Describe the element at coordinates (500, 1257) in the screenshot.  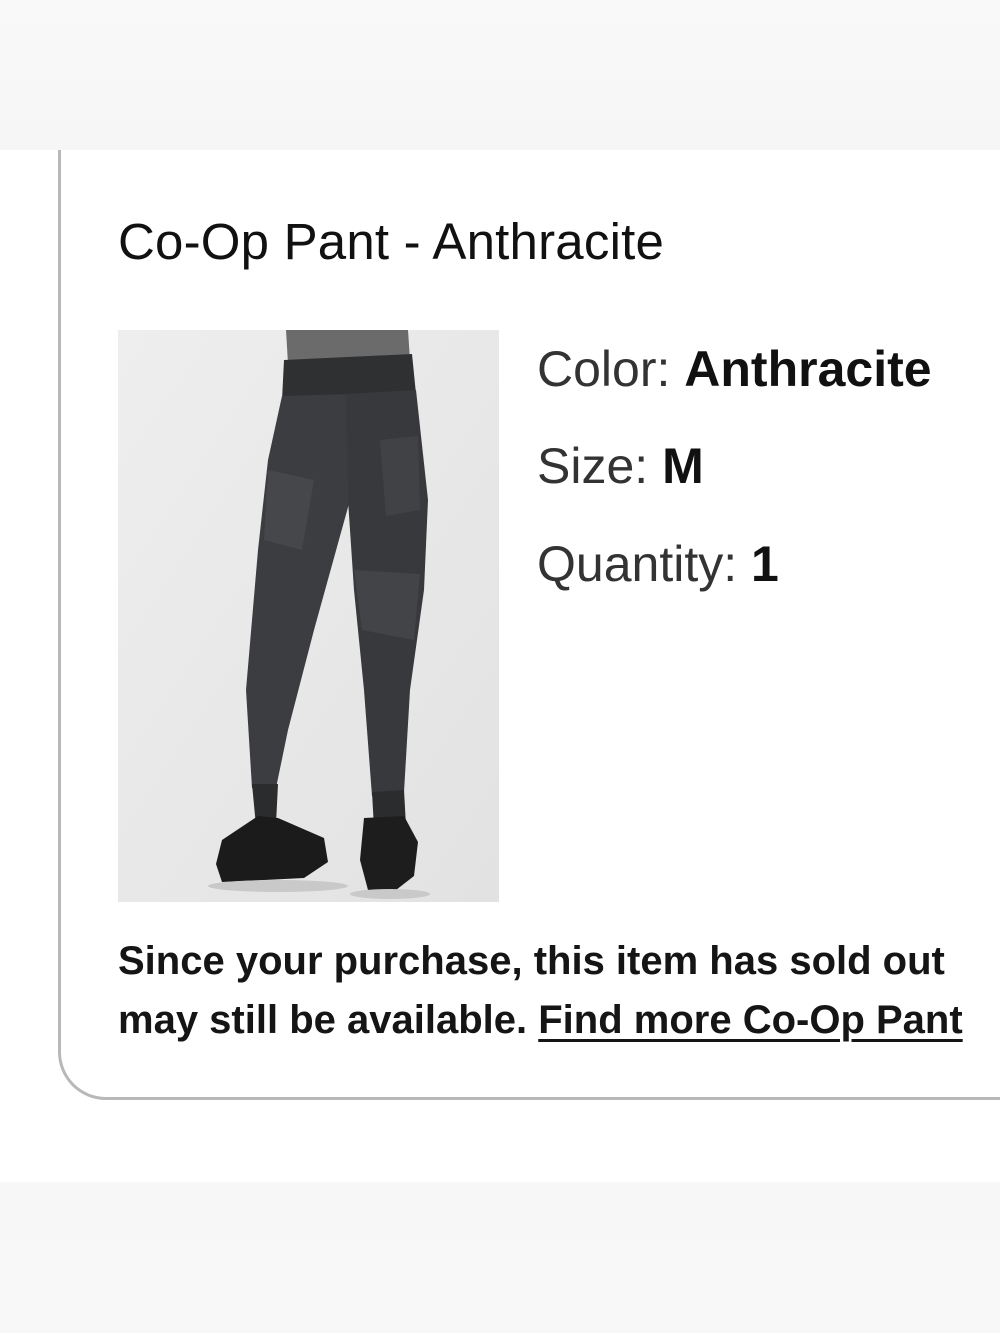
I see `bottom-background-band` at that location.